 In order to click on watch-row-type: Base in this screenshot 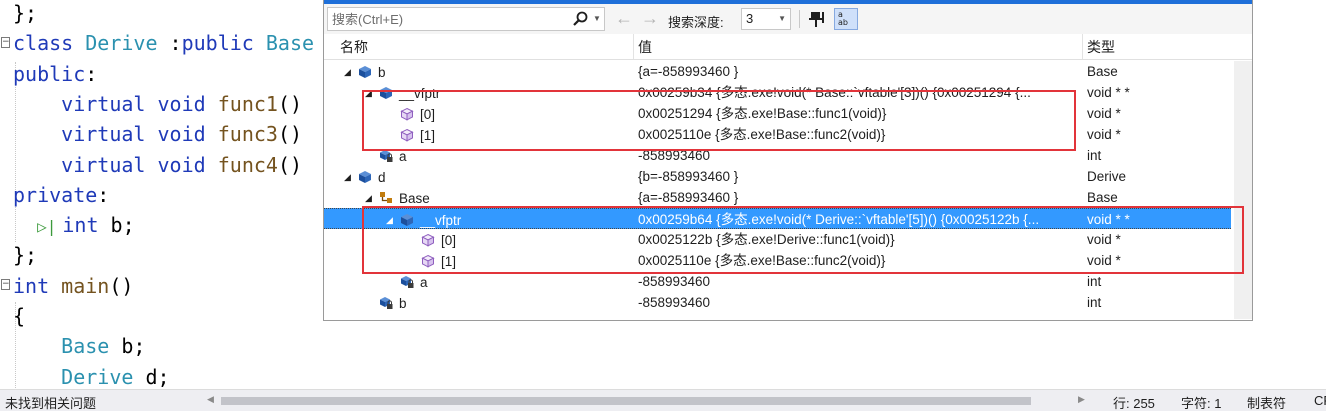, I will do `click(1102, 71)`.